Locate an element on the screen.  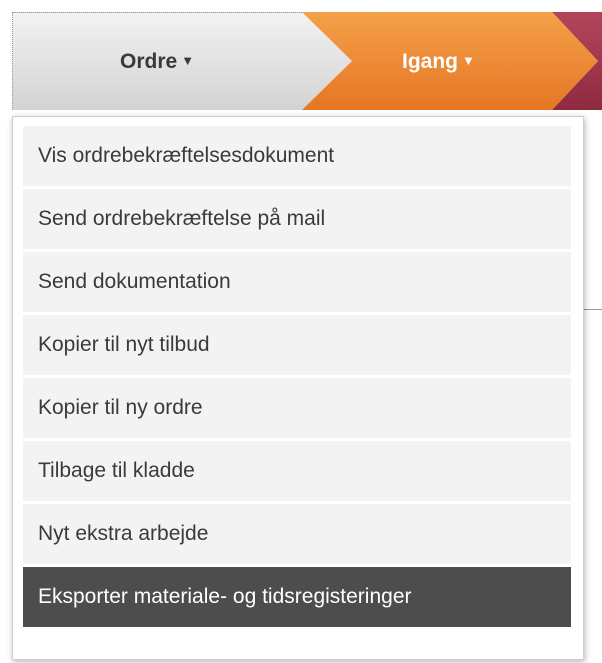
divider is located at coordinates (593, 309).